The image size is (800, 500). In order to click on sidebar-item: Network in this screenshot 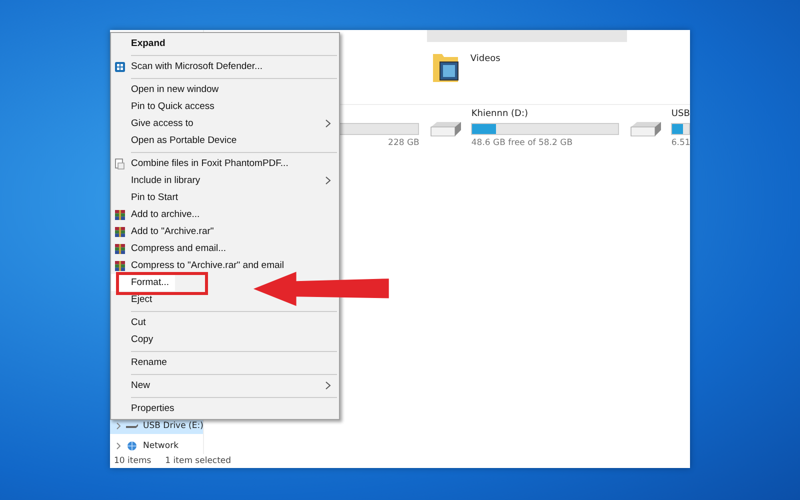, I will do `click(157, 446)`.